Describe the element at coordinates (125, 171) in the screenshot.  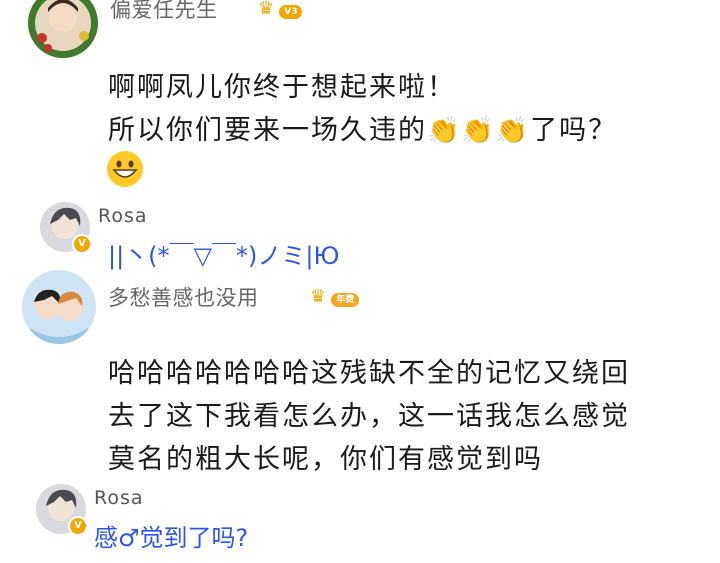
I see `grin-icon` at that location.